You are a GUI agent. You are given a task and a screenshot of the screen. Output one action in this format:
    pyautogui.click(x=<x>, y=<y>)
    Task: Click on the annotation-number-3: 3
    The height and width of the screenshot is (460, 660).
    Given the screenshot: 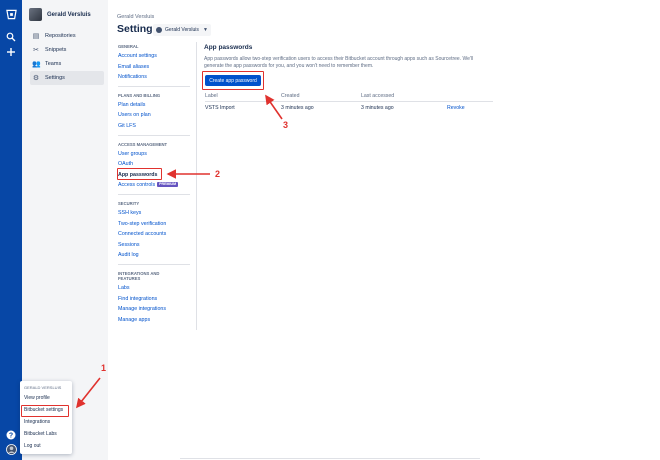 What is the action you would take?
    pyautogui.click(x=286, y=125)
    